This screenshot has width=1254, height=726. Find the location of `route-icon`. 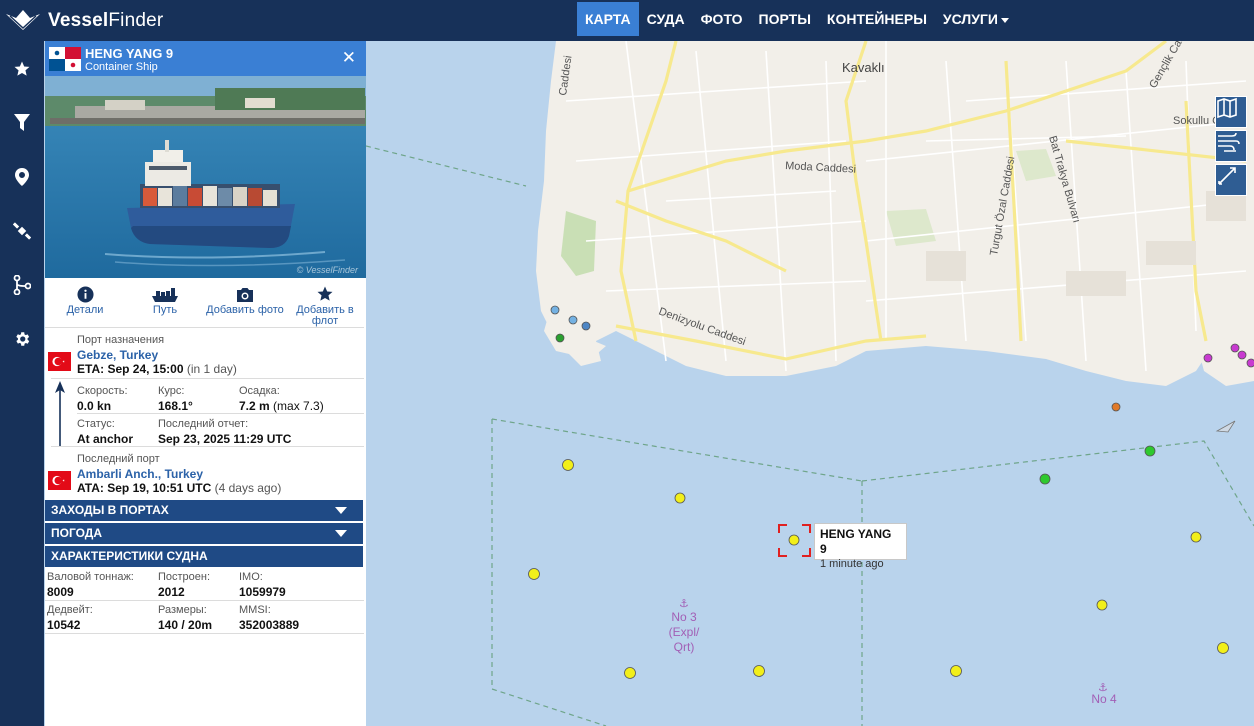

route-icon is located at coordinates (22, 285).